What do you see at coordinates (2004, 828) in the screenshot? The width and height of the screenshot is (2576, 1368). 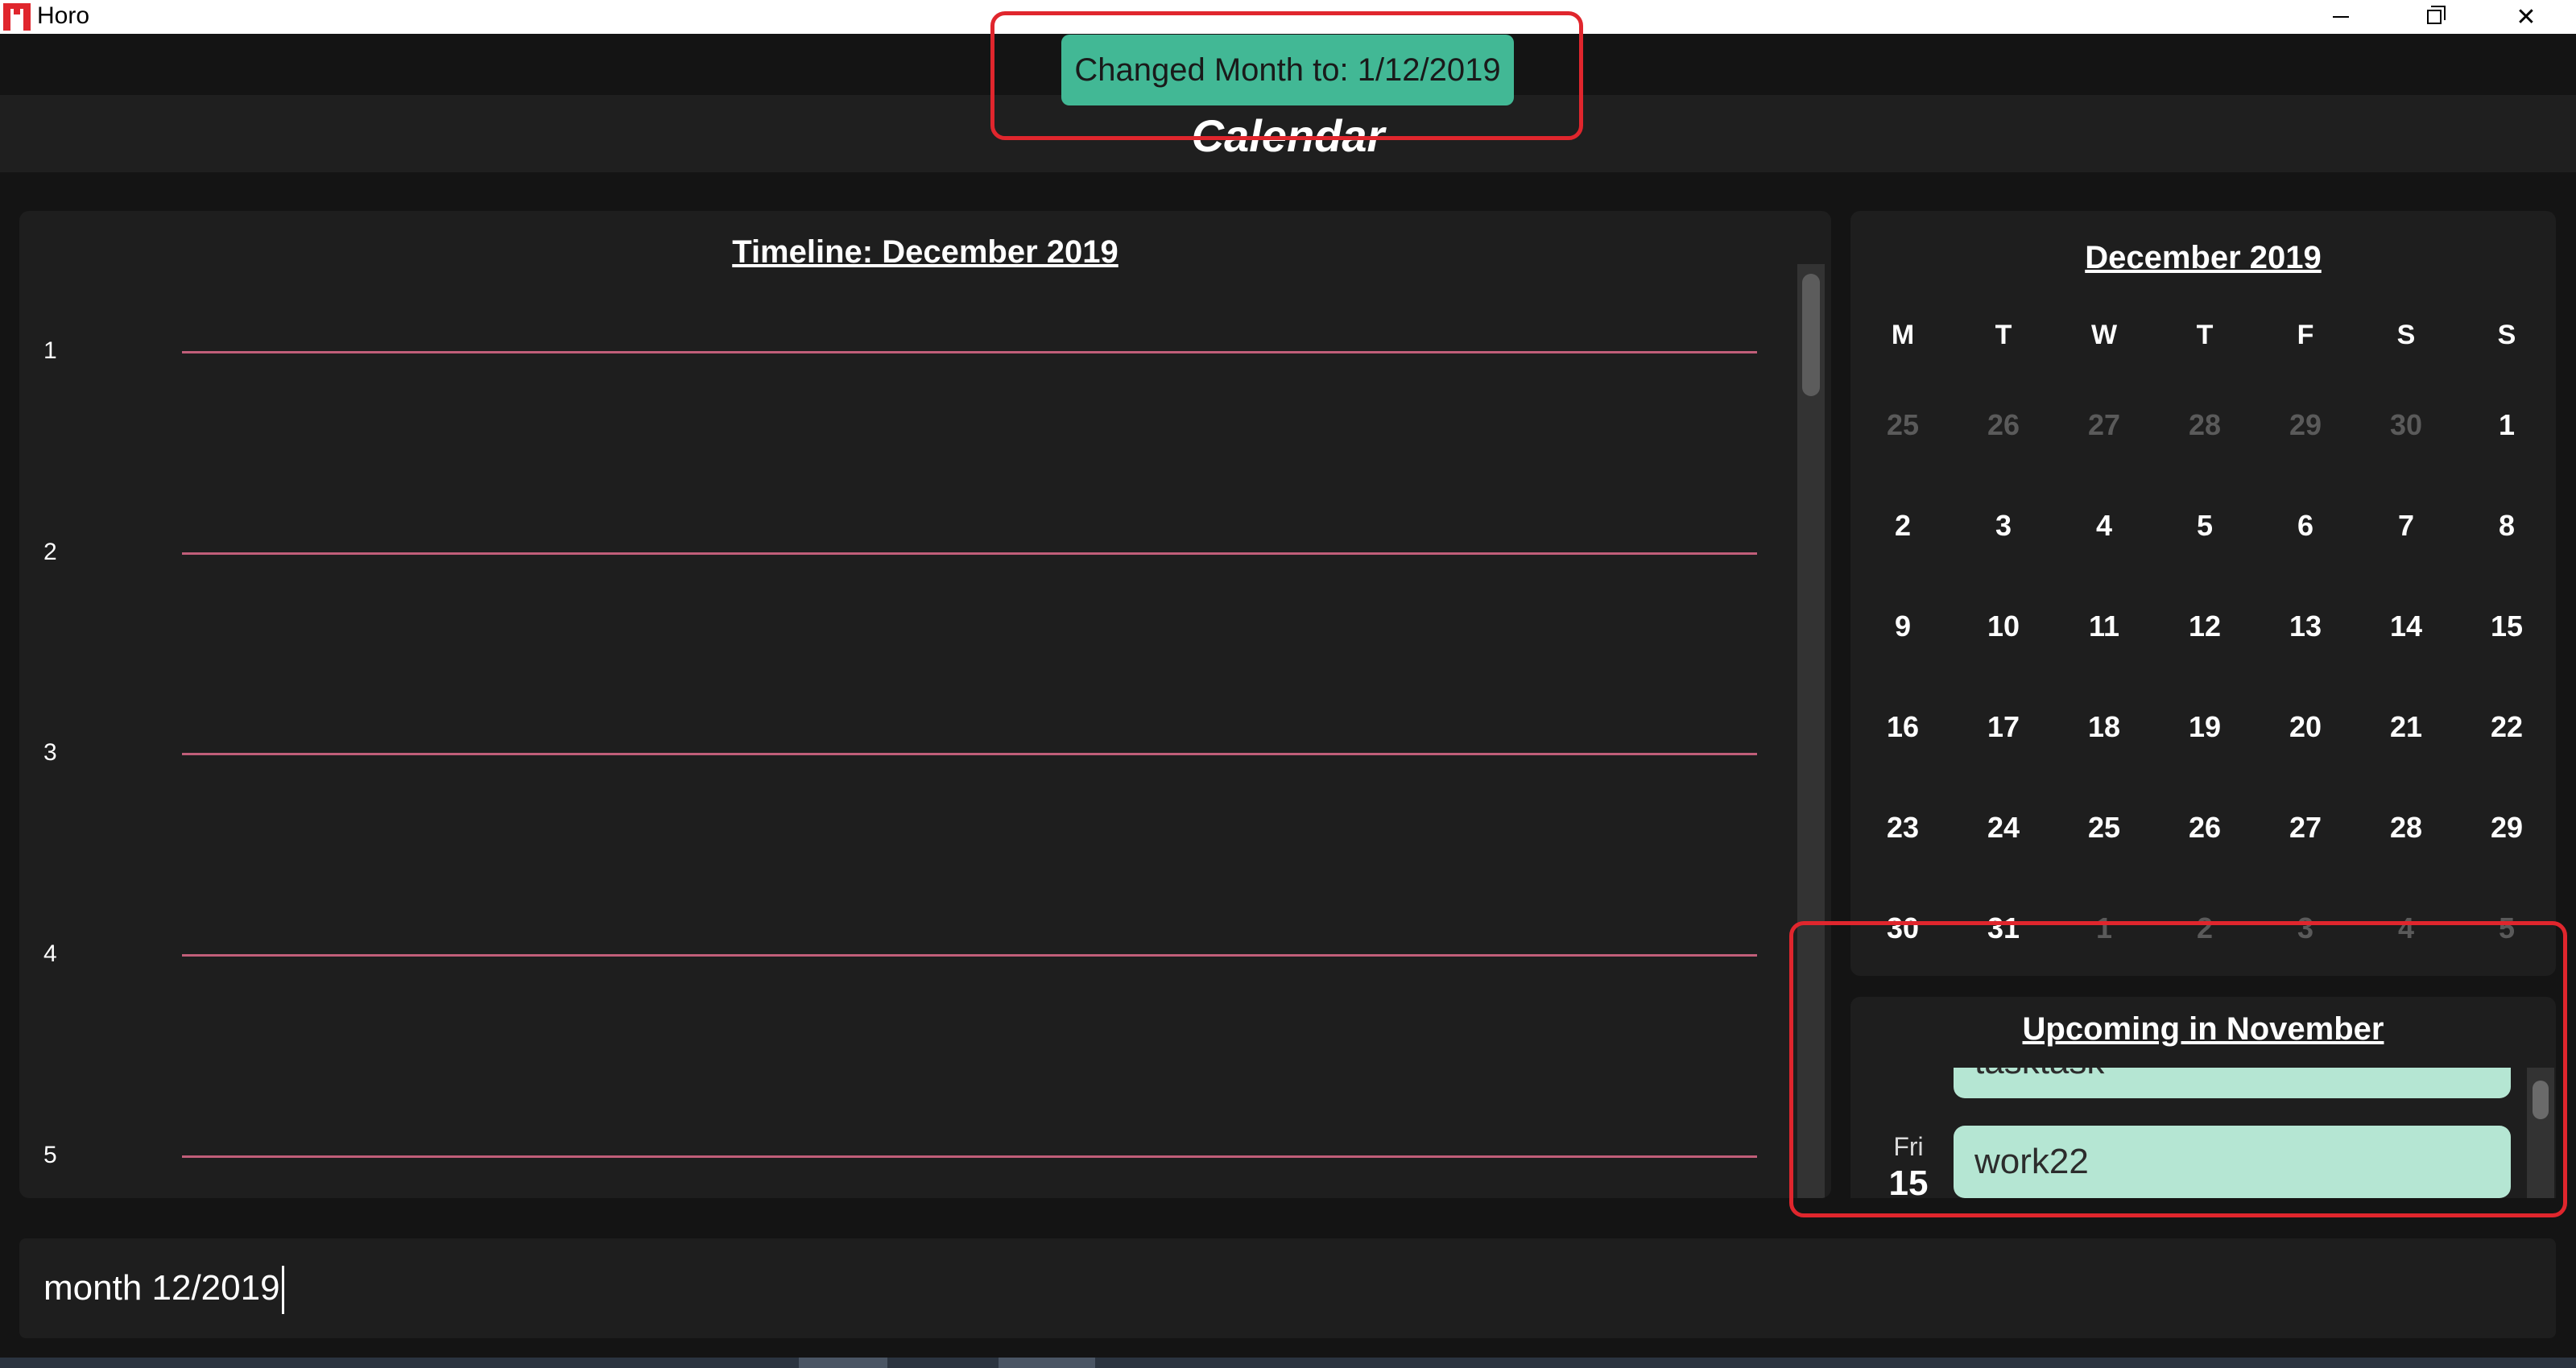 I see `calendar-day: 24` at bounding box center [2004, 828].